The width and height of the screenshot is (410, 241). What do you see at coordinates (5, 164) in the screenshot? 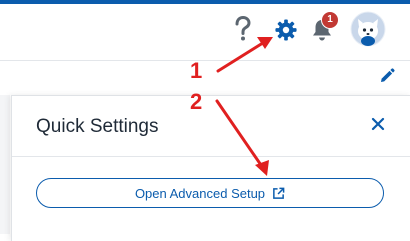
I see `page-background-strip` at bounding box center [5, 164].